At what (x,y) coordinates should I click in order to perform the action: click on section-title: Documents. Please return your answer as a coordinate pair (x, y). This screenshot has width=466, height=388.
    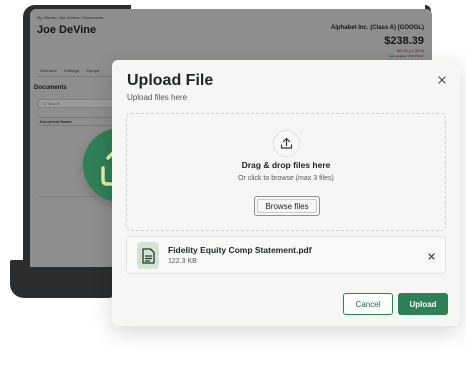
    Looking at the image, I should click on (50, 88).